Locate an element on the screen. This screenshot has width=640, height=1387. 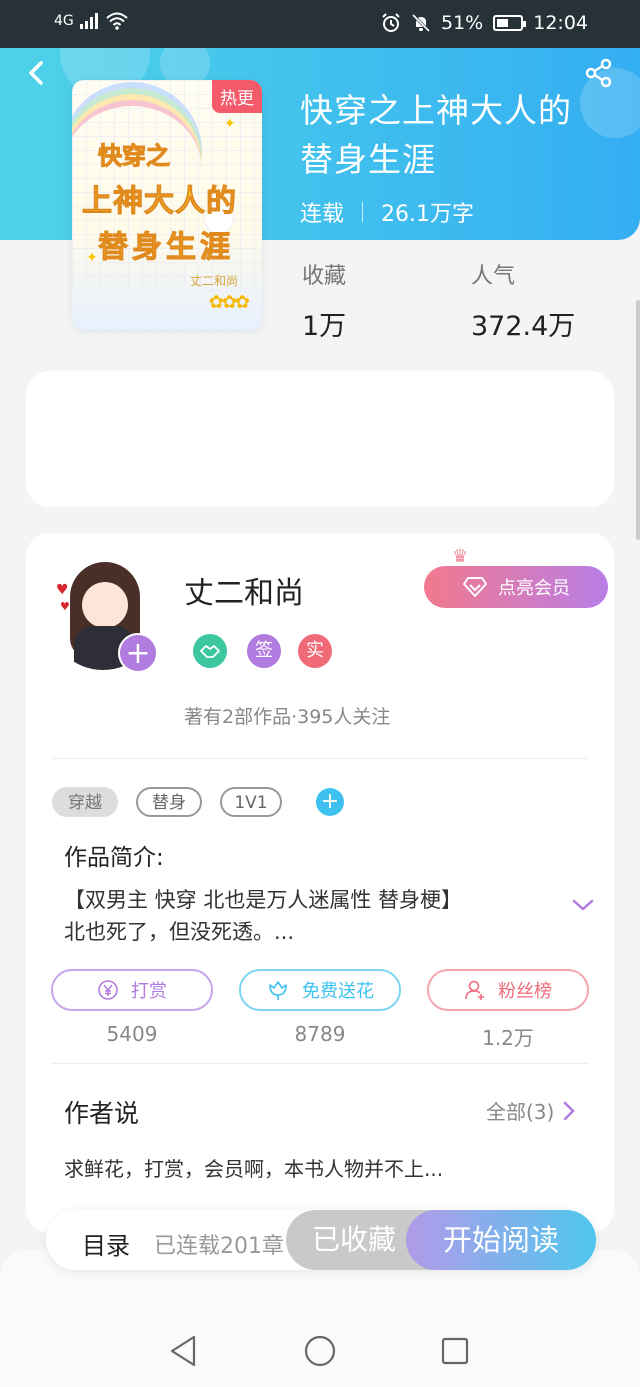
status-right: 51% 12:04 is located at coordinates (484, 23).